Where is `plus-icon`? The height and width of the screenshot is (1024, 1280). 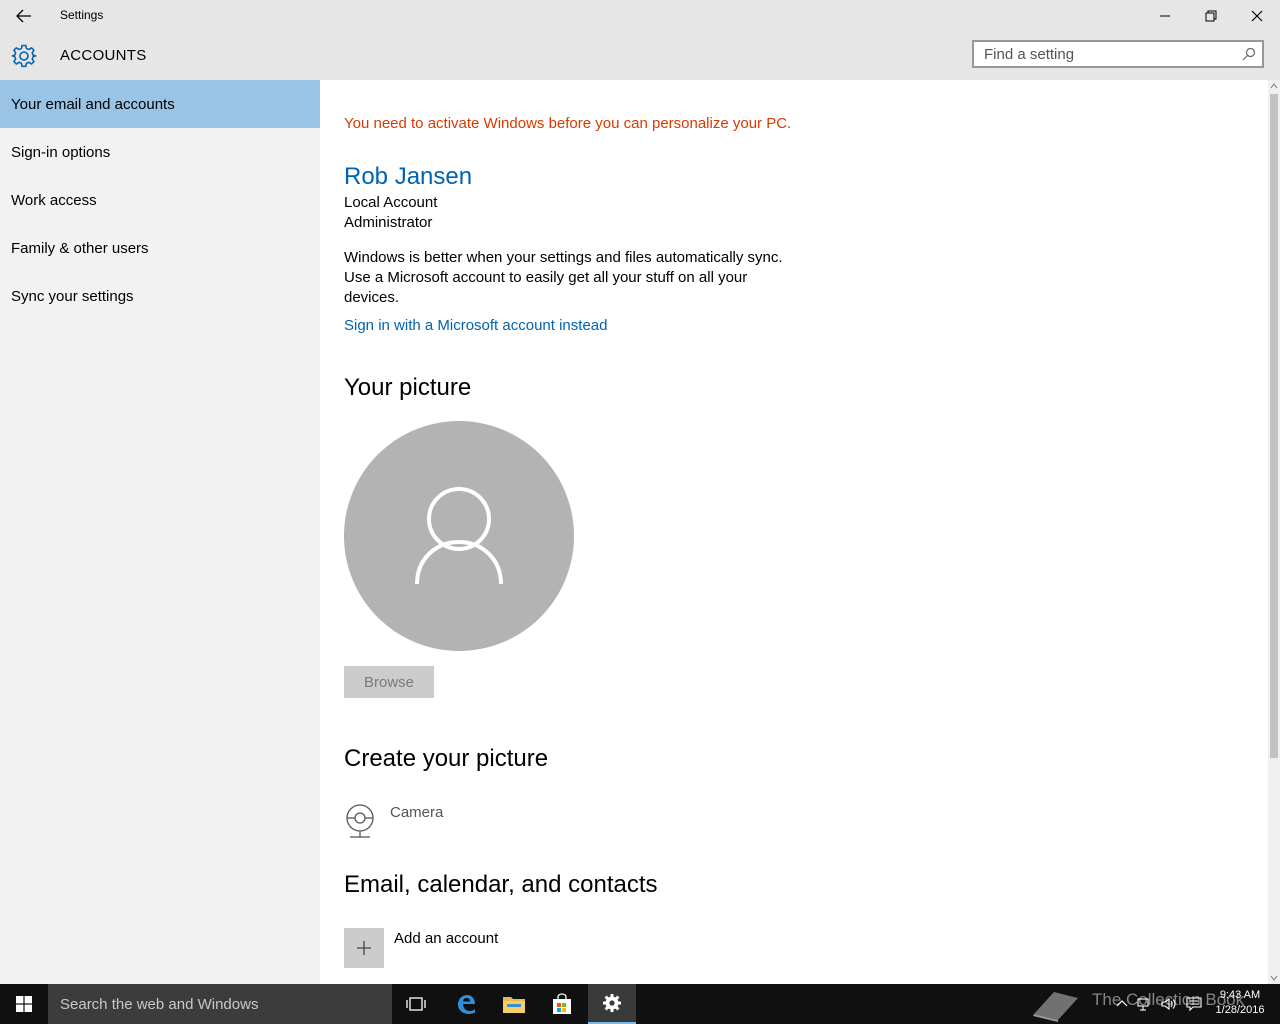
plus-icon is located at coordinates (364, 948).